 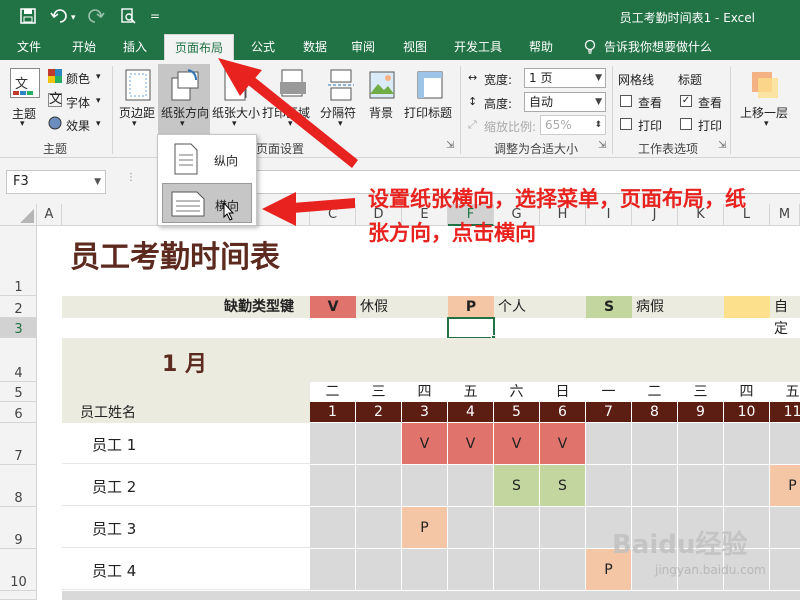 I want to click on arrow-to-tab-icon, so click(x=288, y=113).